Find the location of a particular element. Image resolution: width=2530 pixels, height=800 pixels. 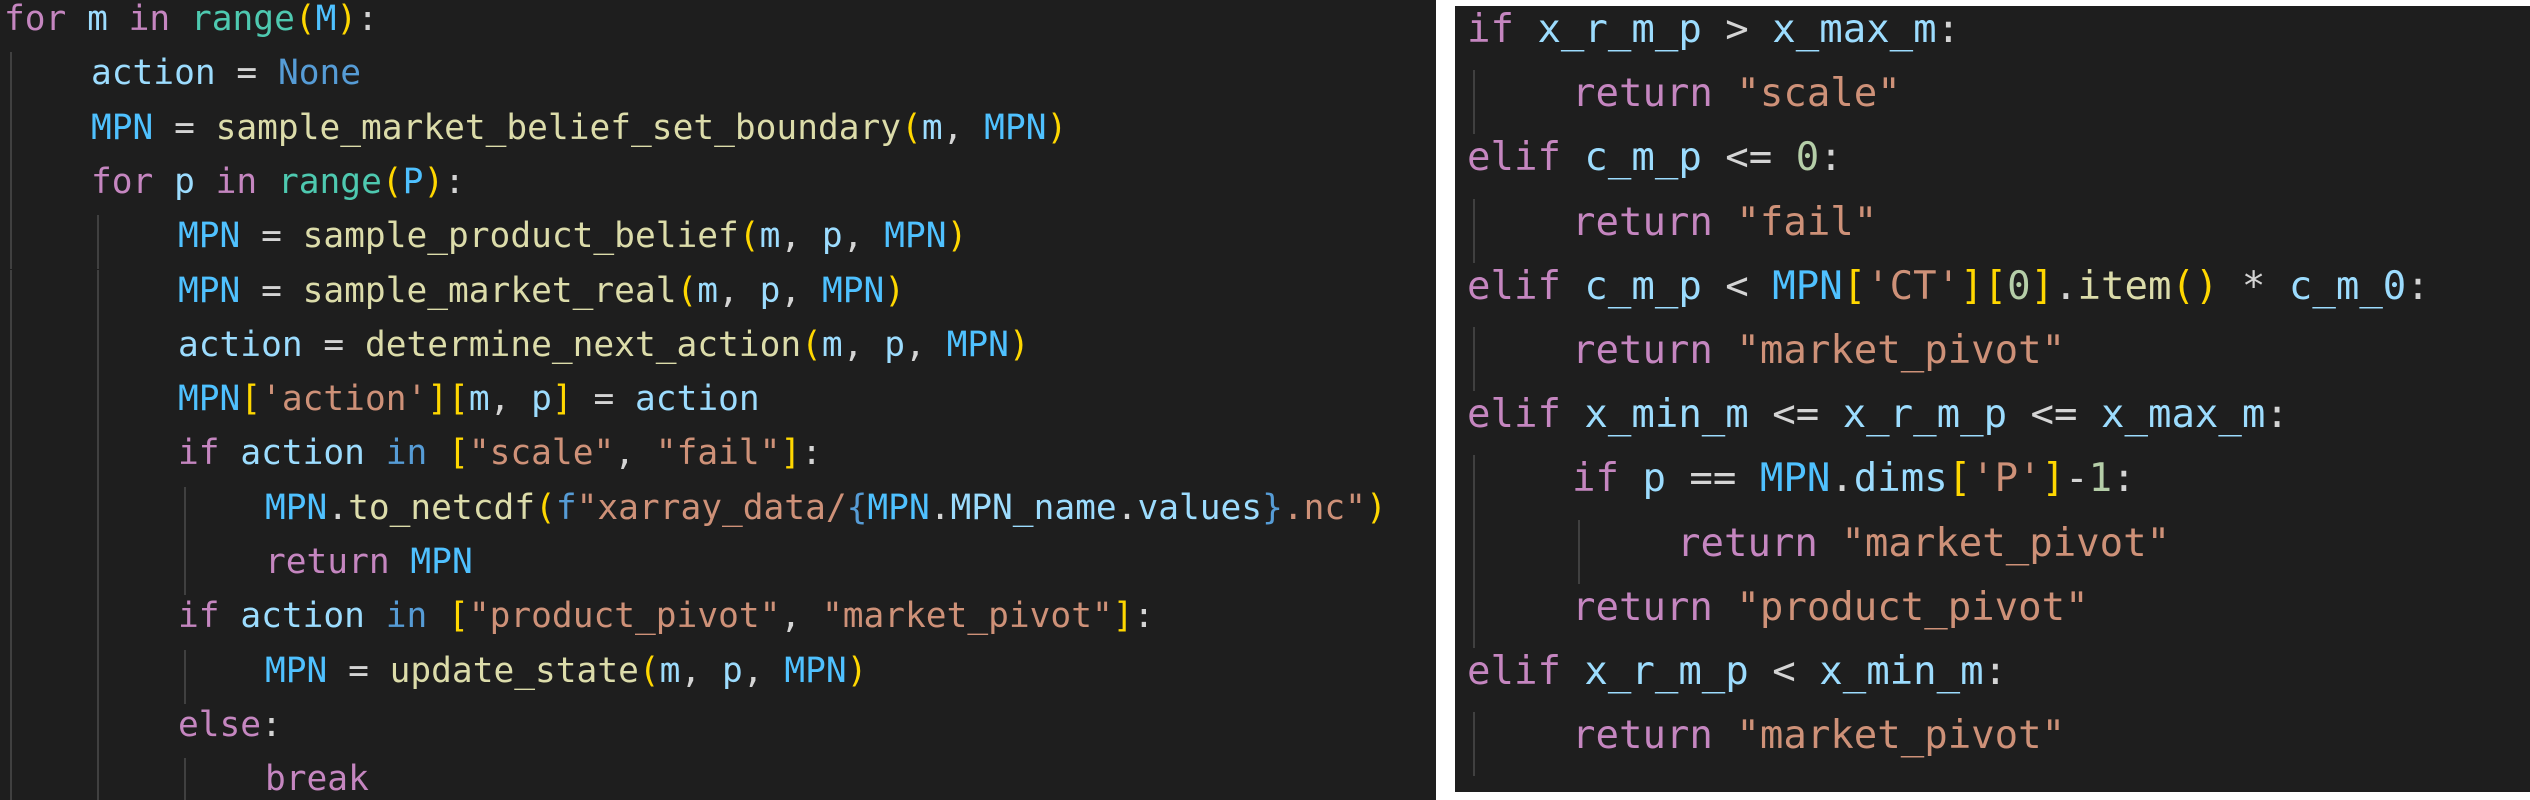

code-token: 0 is located at coordinates (1807, 158).